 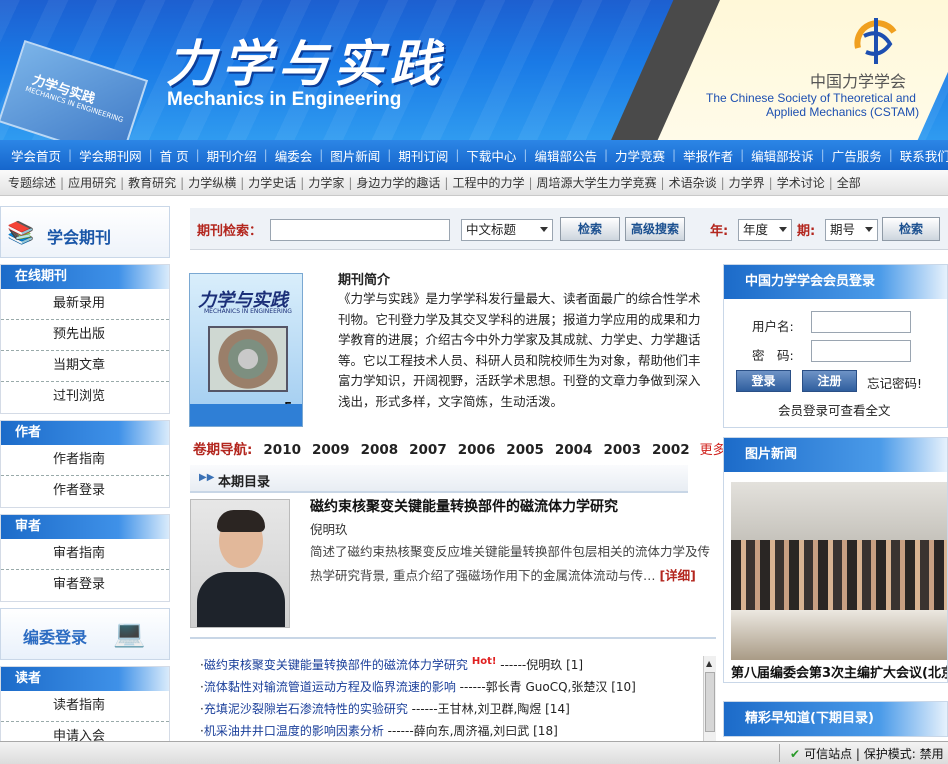 What do you see at coordinates (477, 450) in the screenshot?
I see `volume-year-link: 2006` at bounding box center [477, 450].